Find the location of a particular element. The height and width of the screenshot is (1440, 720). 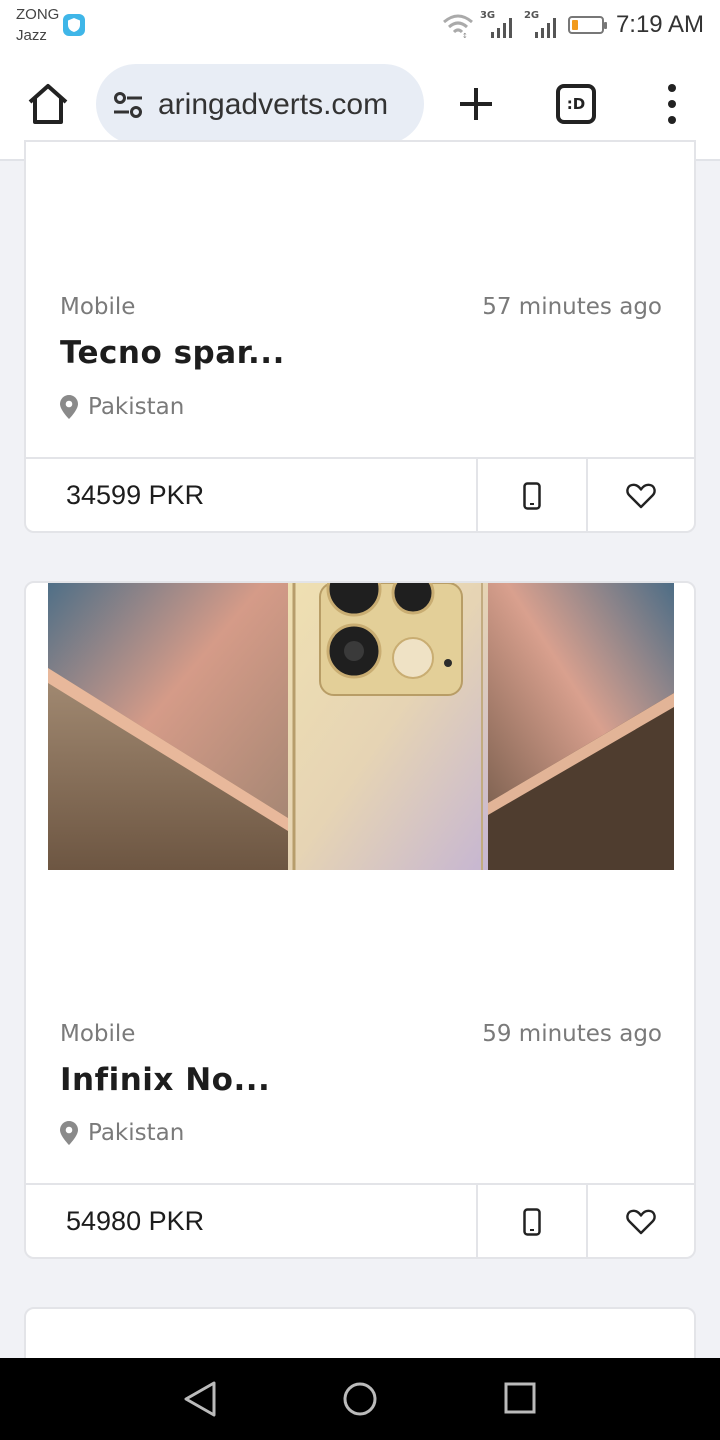

system-nav-bar is located at coordinates (360, 1399).